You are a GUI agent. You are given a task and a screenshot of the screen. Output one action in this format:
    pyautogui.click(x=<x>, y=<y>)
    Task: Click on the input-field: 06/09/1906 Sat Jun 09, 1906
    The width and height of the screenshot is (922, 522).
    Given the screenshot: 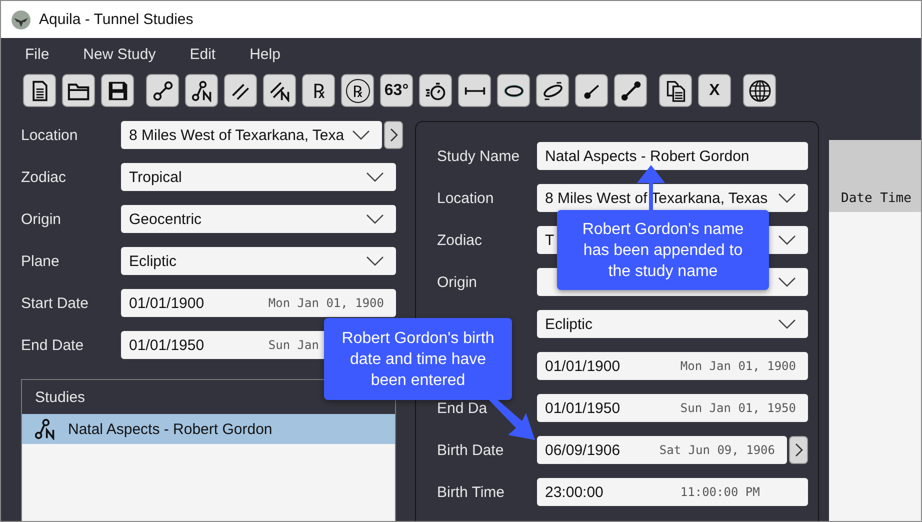 What is the action you would take?
    pyautogui.click(x=662, y=450)
    